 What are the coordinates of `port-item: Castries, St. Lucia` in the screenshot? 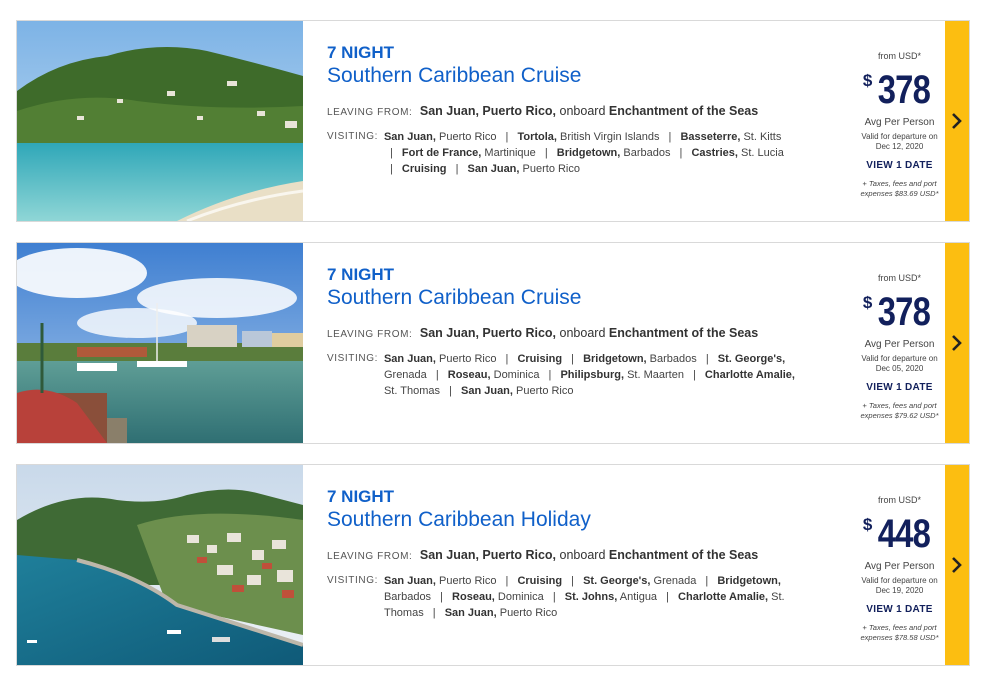 It's located at (737, 153).